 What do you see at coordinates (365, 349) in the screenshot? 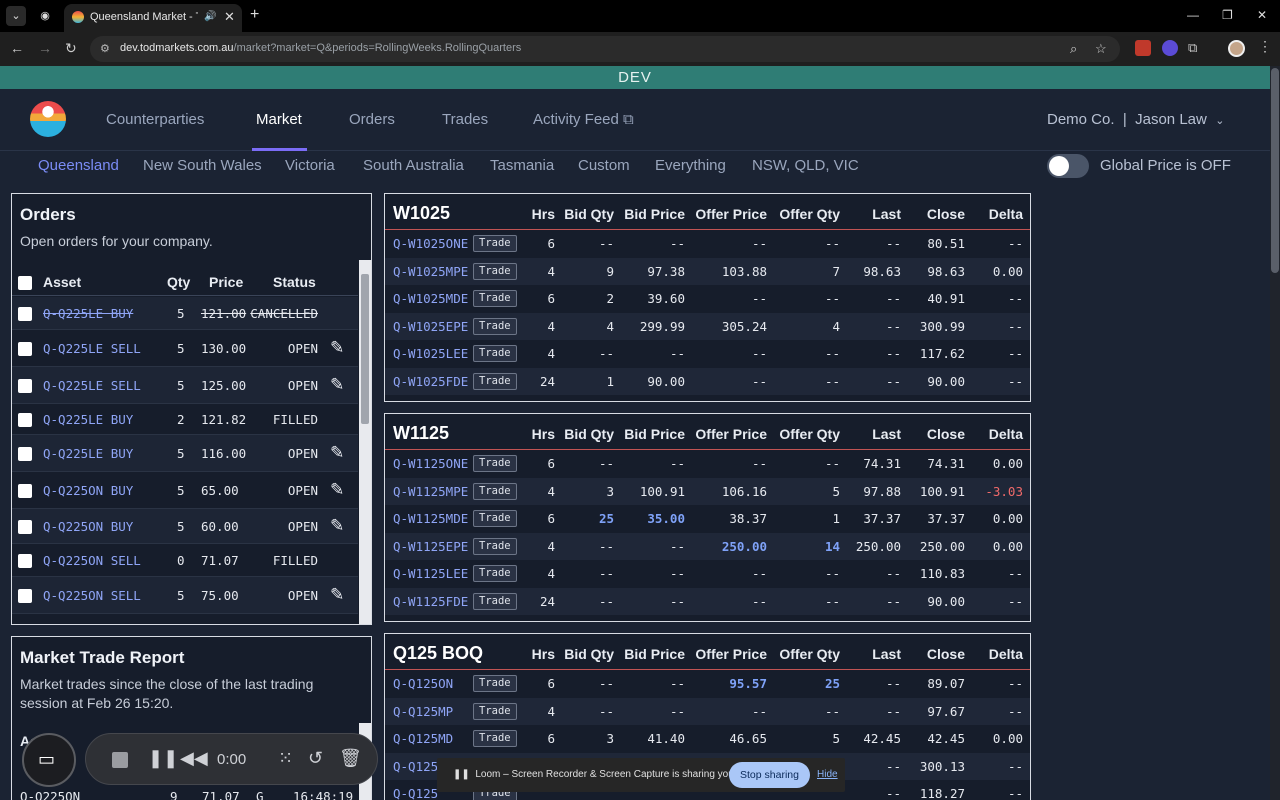
I see `orders-scroll-thumb` at bounding box center [365, 349].